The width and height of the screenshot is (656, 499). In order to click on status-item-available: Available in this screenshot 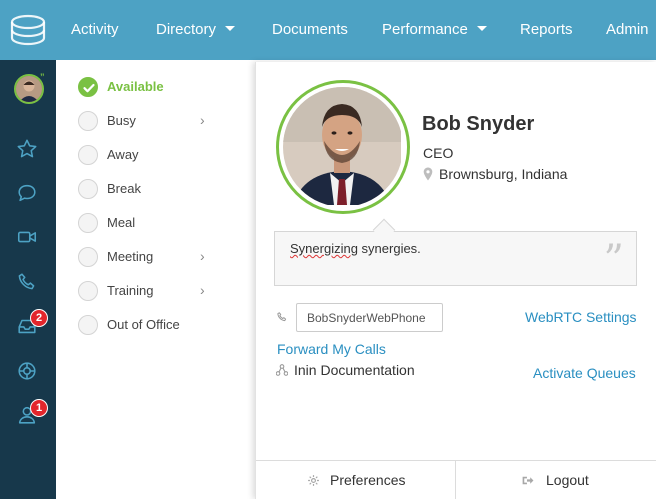, I will do `click(163, 88)`.